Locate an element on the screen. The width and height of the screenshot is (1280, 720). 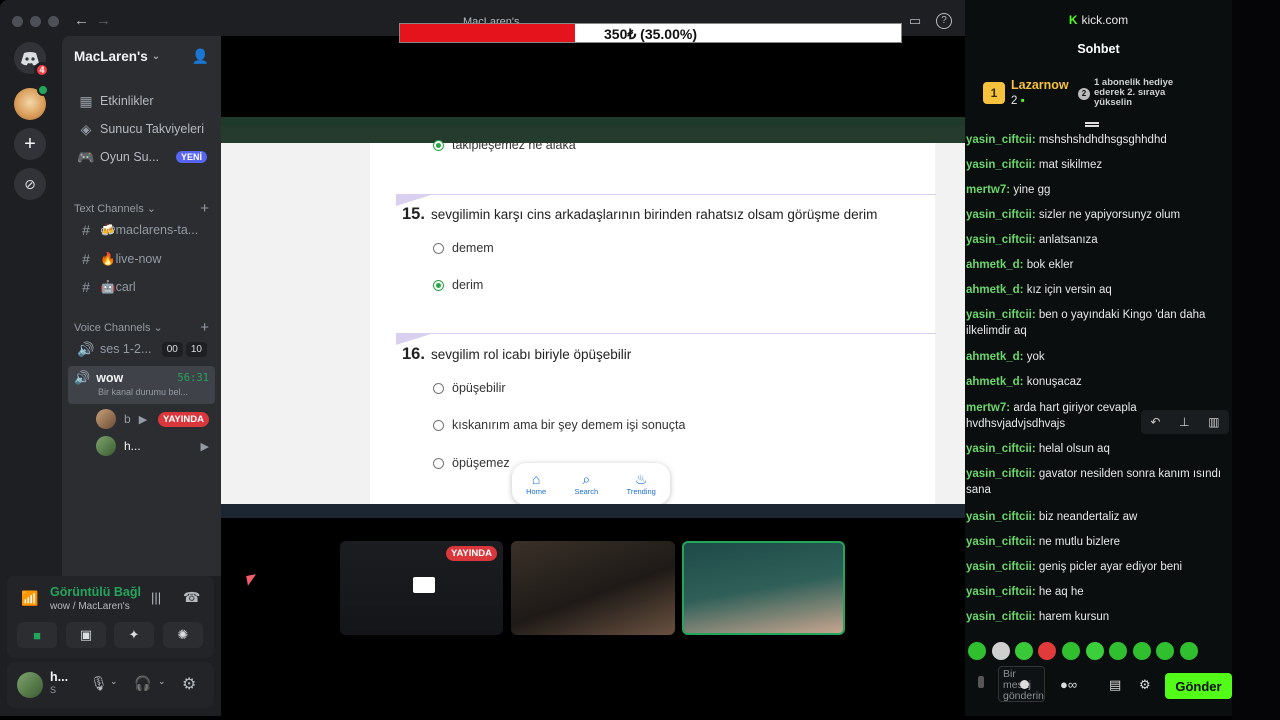
nav-search: ⌕ Search is located at coordinates (586, 484).